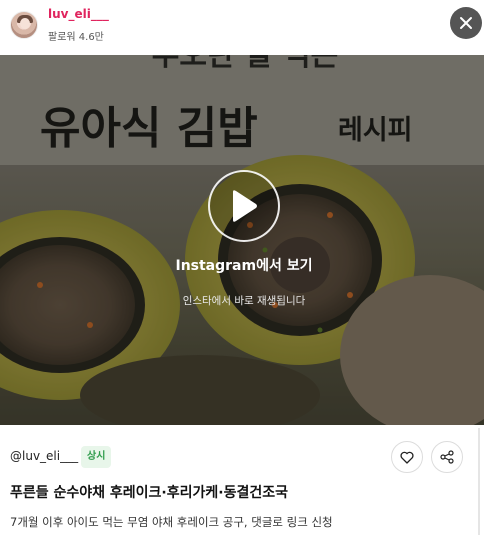  Describe the element at coordinates (242, 265) in the screenshot. I see `watch-on-instagram-label: Instagram에서 보기` at that location.